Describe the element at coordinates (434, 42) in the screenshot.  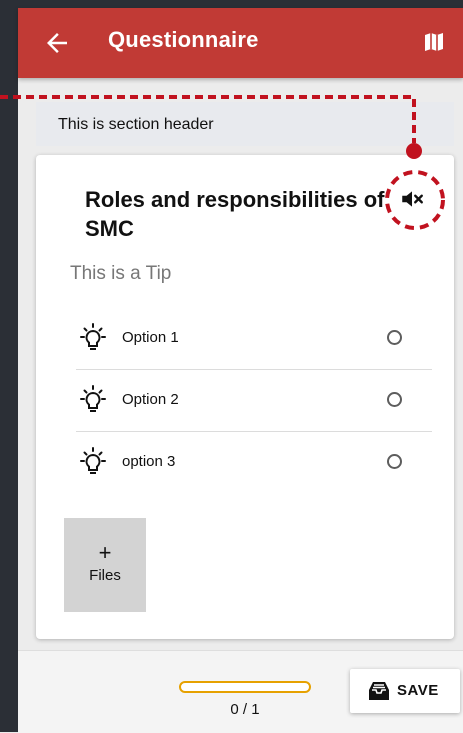
I see `map-icon` at that location.